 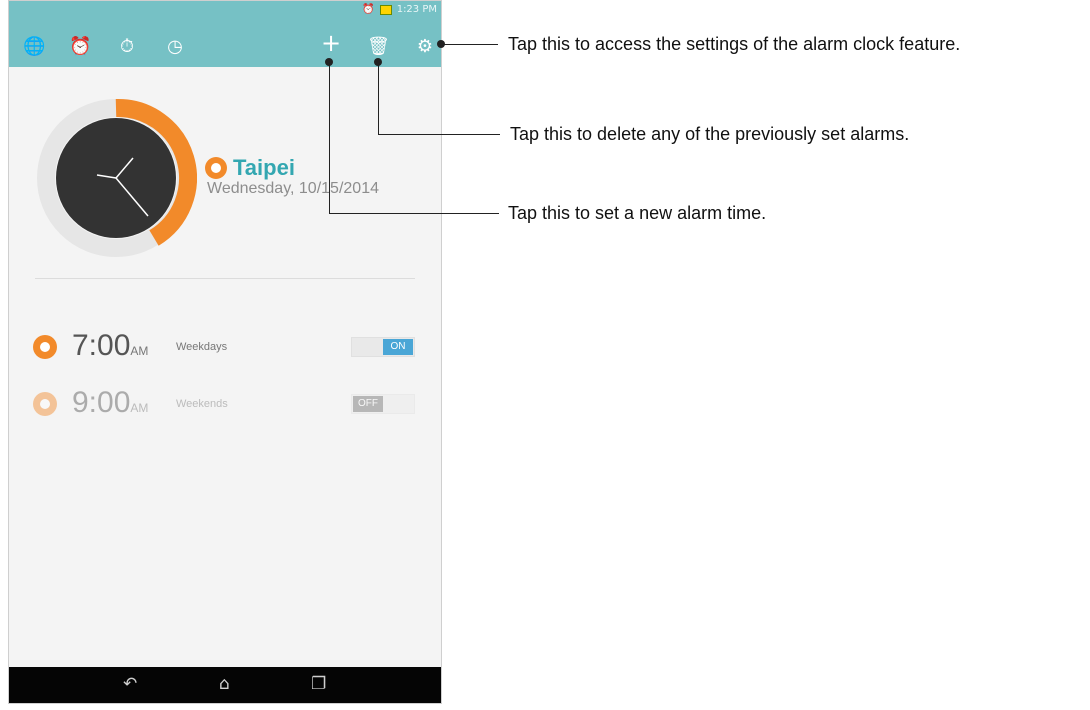 I want to click on alarm-time: 7:00AM, so click(x=110, y=345).